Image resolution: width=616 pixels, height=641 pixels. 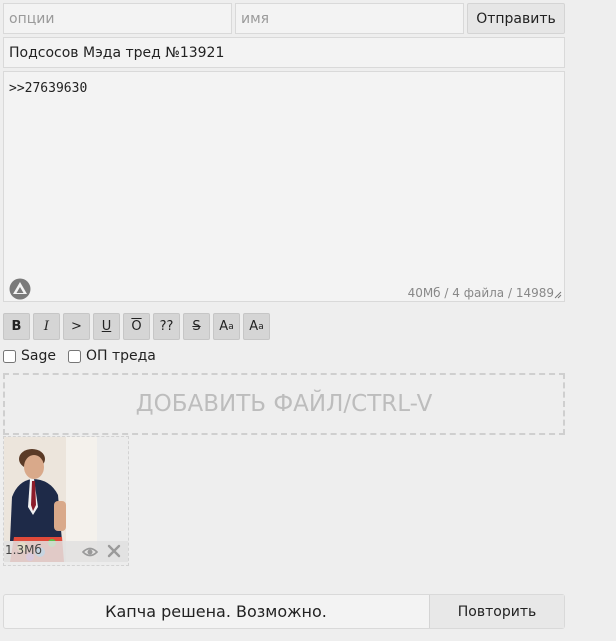 What do you see at coordinates (480, 293) in the screenshot?
I see `upload-limit-counter: 40Мб / 4 файла / 14989` at bounding box center [480, 293].